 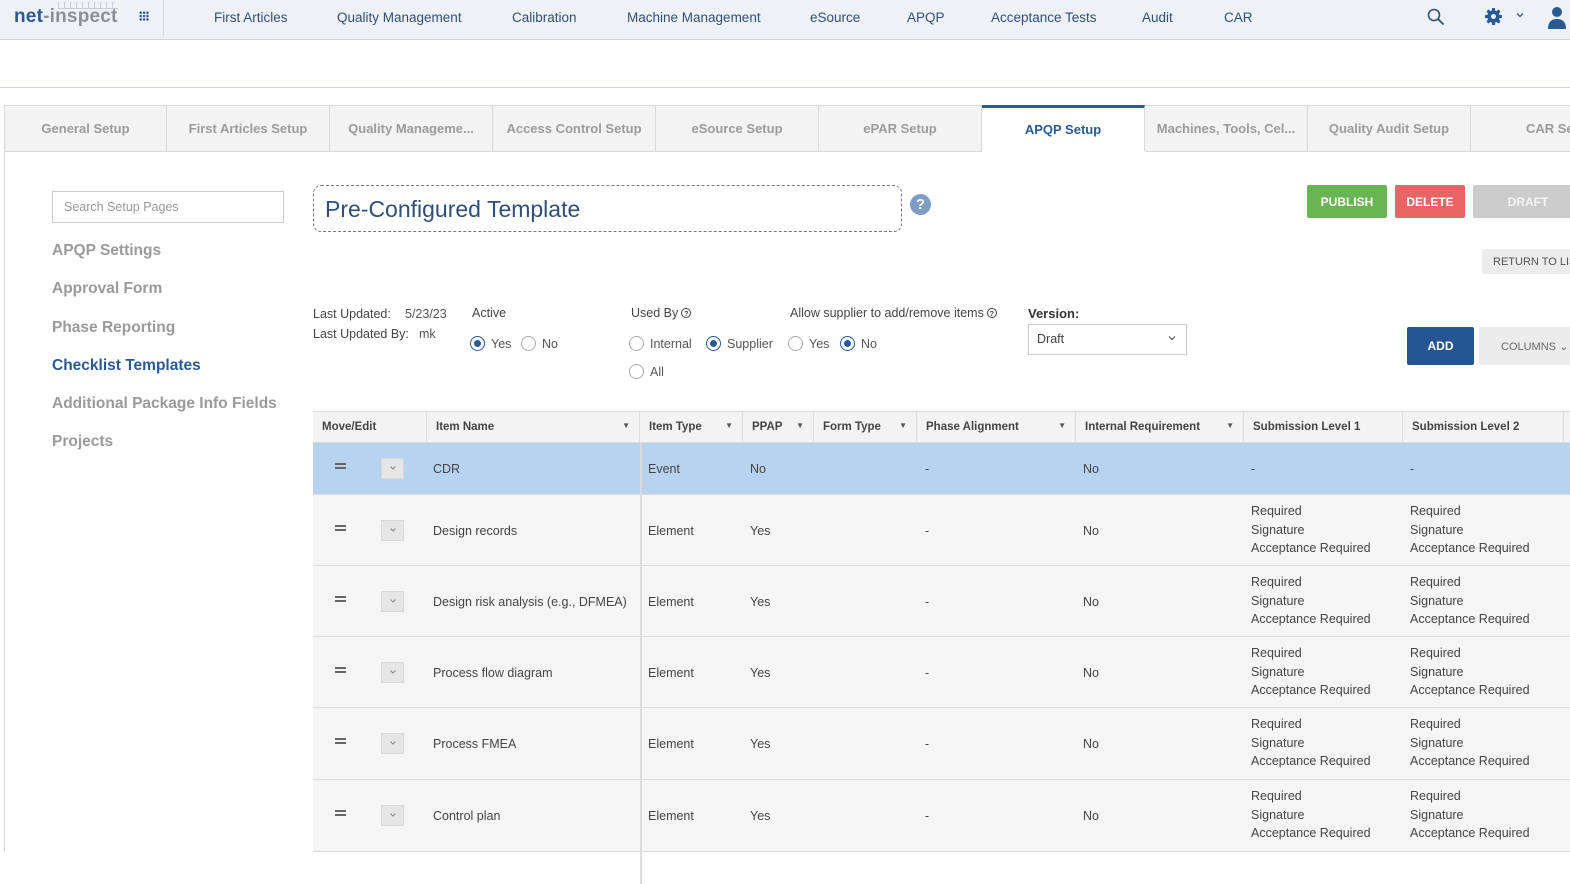 I want to click on item-name-cell: Process FMEA, so click(x=475, y=744).